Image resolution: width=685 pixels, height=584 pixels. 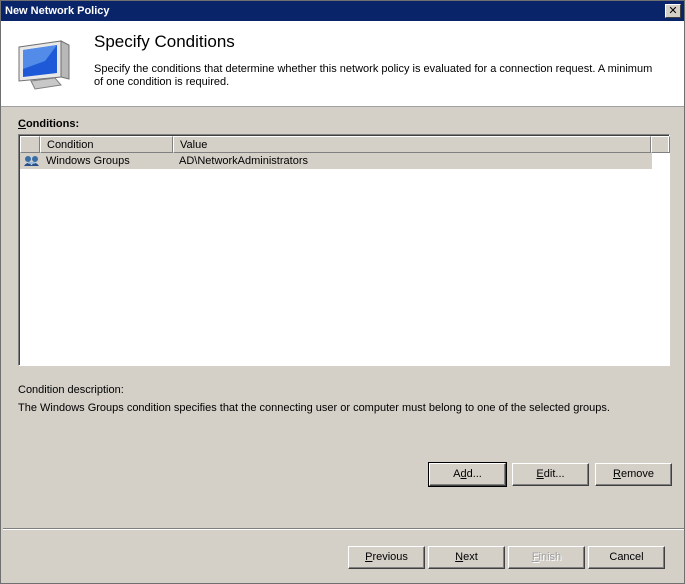 What do you see at coordinates (44, 65) in the screenshot?
I see `computer-monitor-icon` at bounding box center [44, 65].